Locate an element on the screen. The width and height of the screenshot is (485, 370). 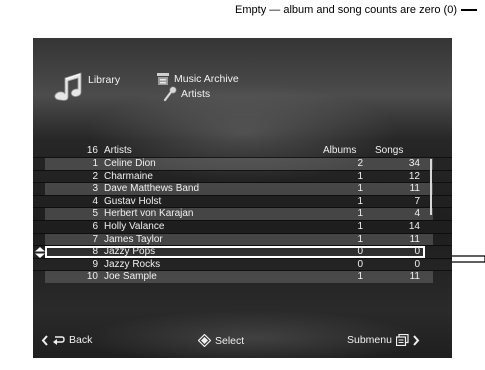
row-number: 5 is located at coordinates (95, 214).